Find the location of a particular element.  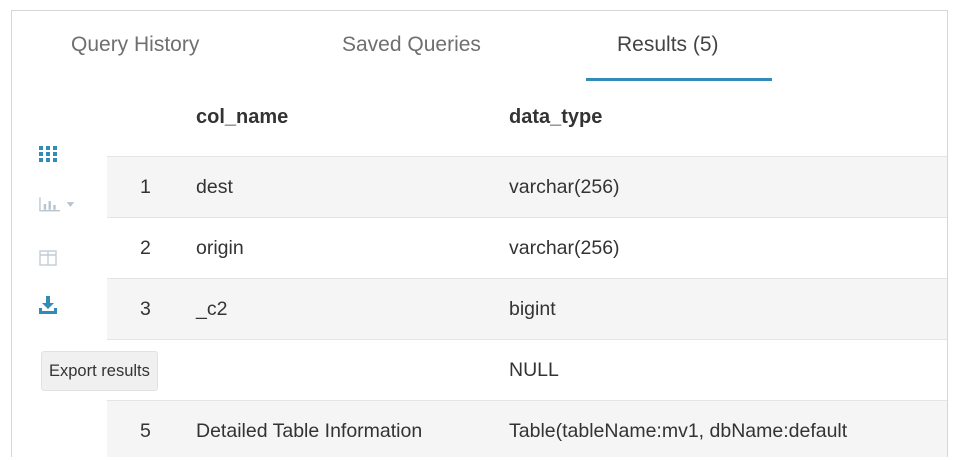

chart-view-button is located at coordinates (59, 204).